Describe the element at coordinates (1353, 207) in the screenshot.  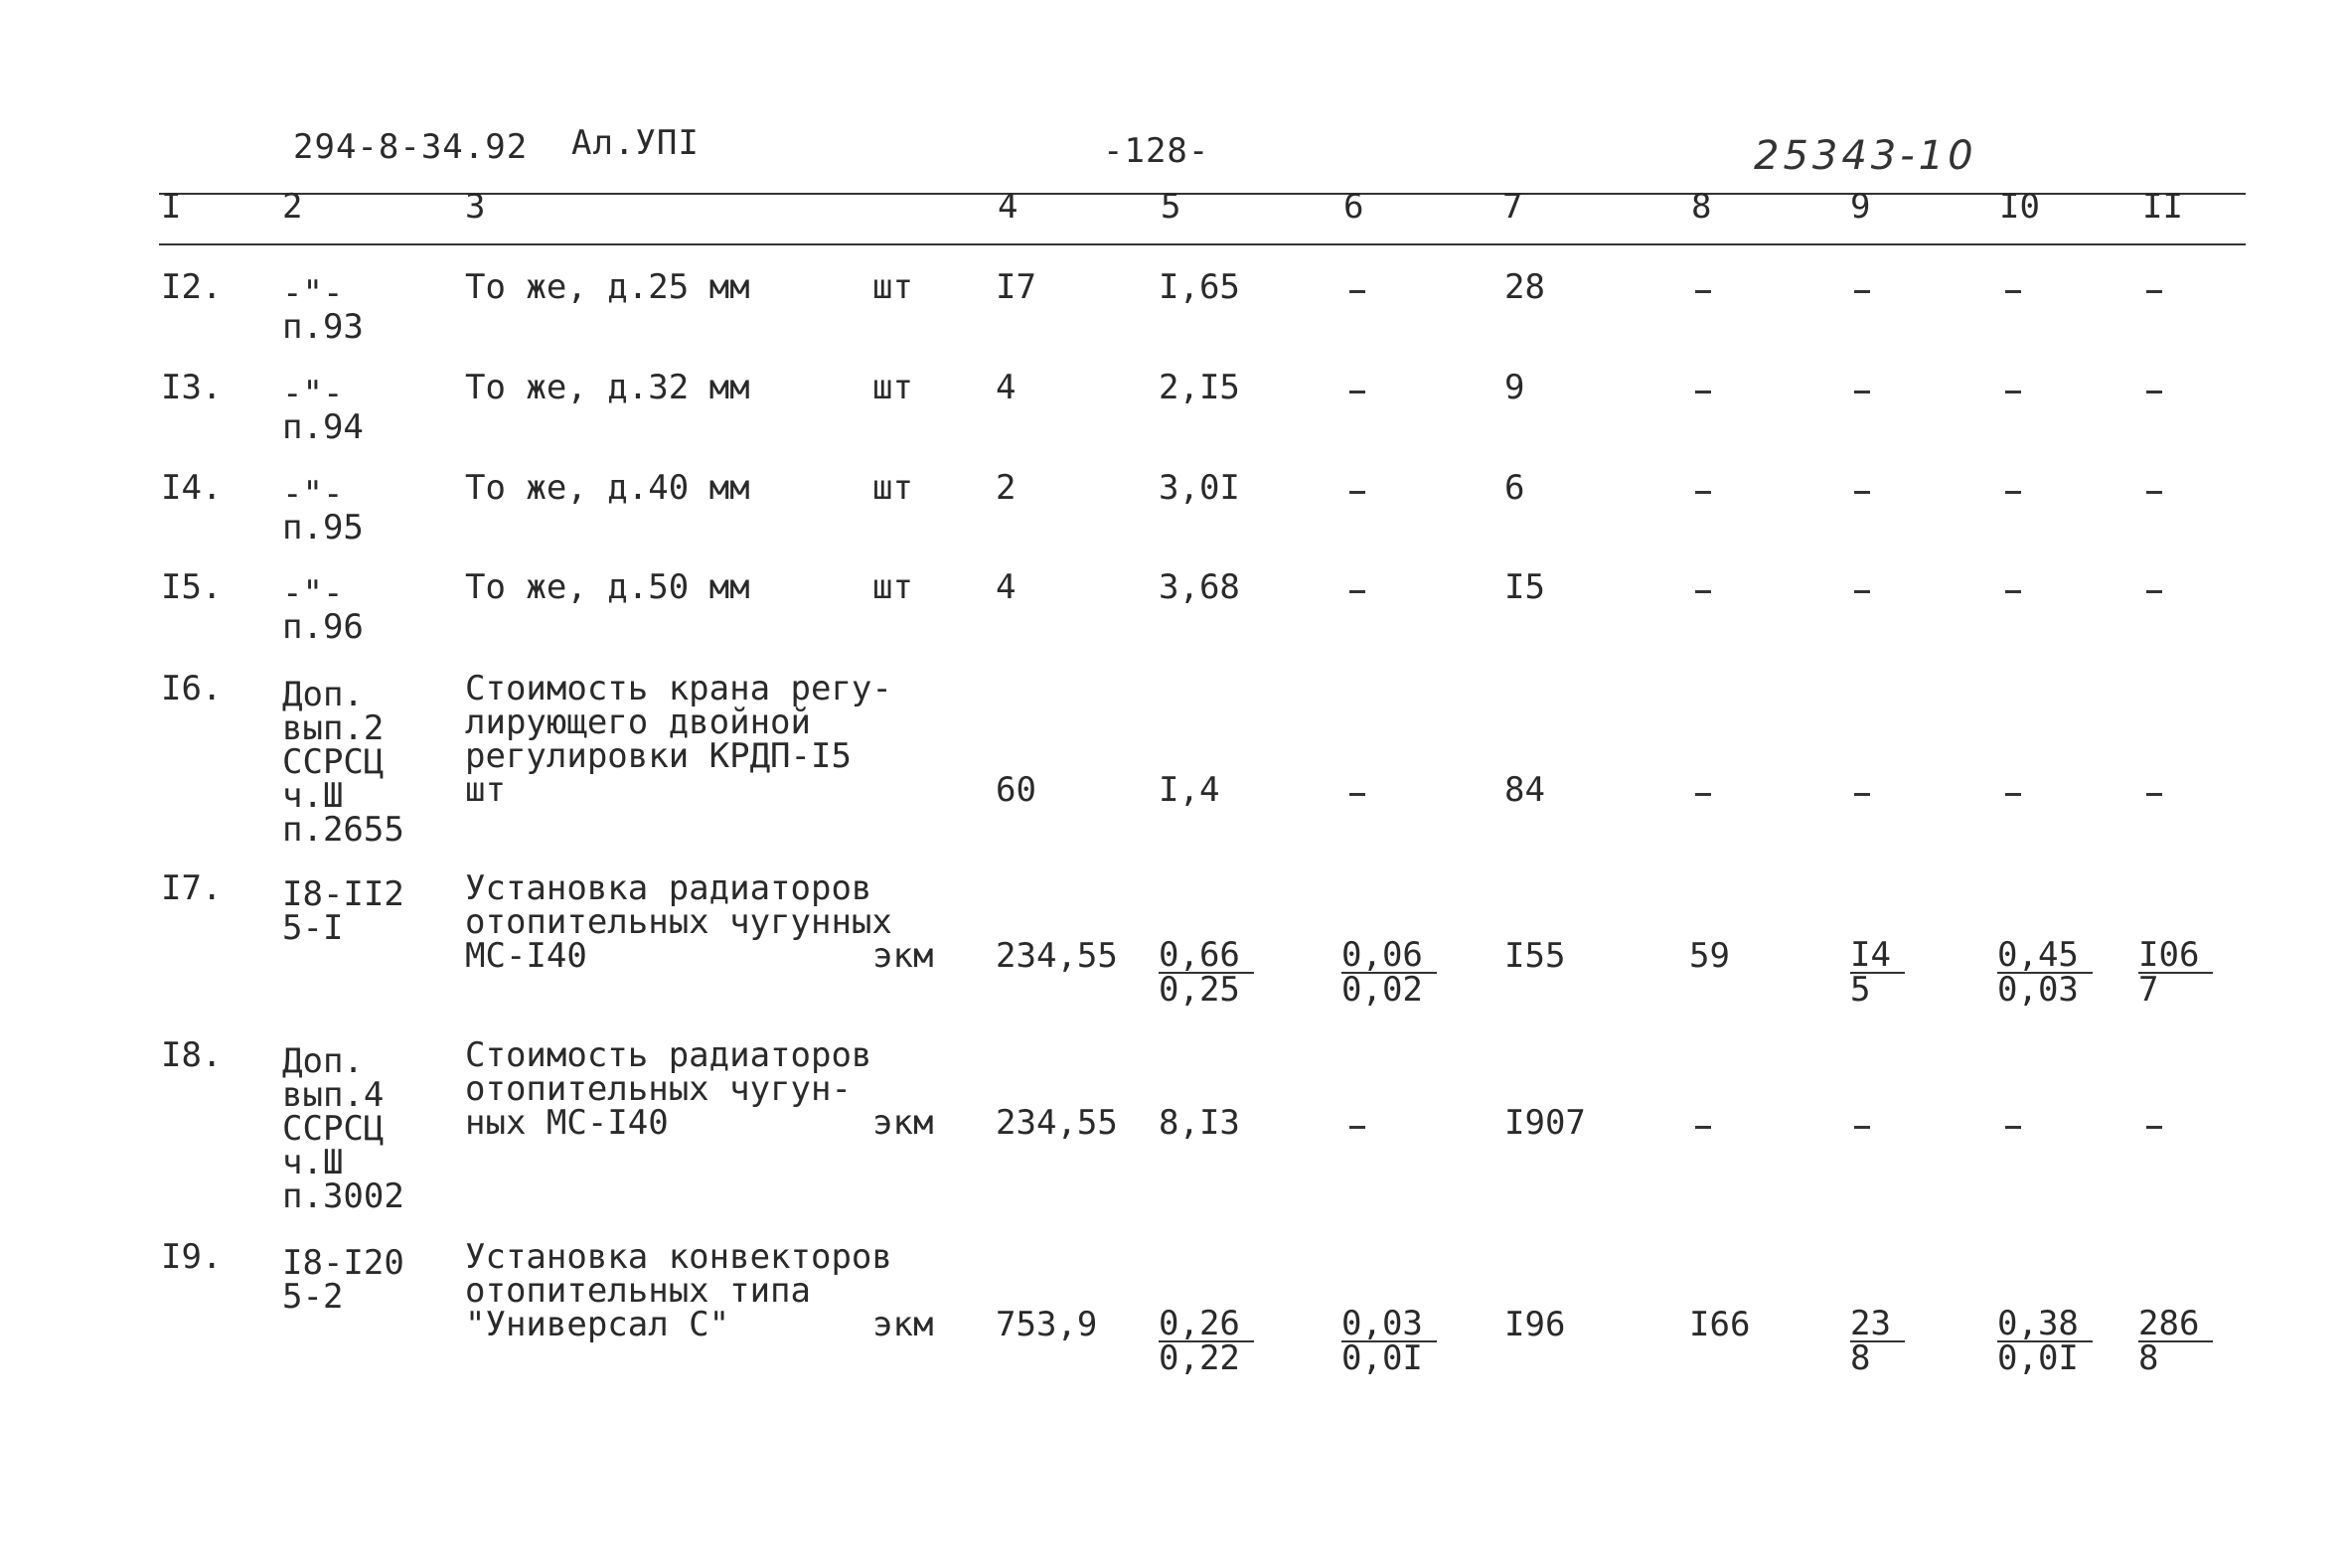
I see `column-header: 6` at that location.